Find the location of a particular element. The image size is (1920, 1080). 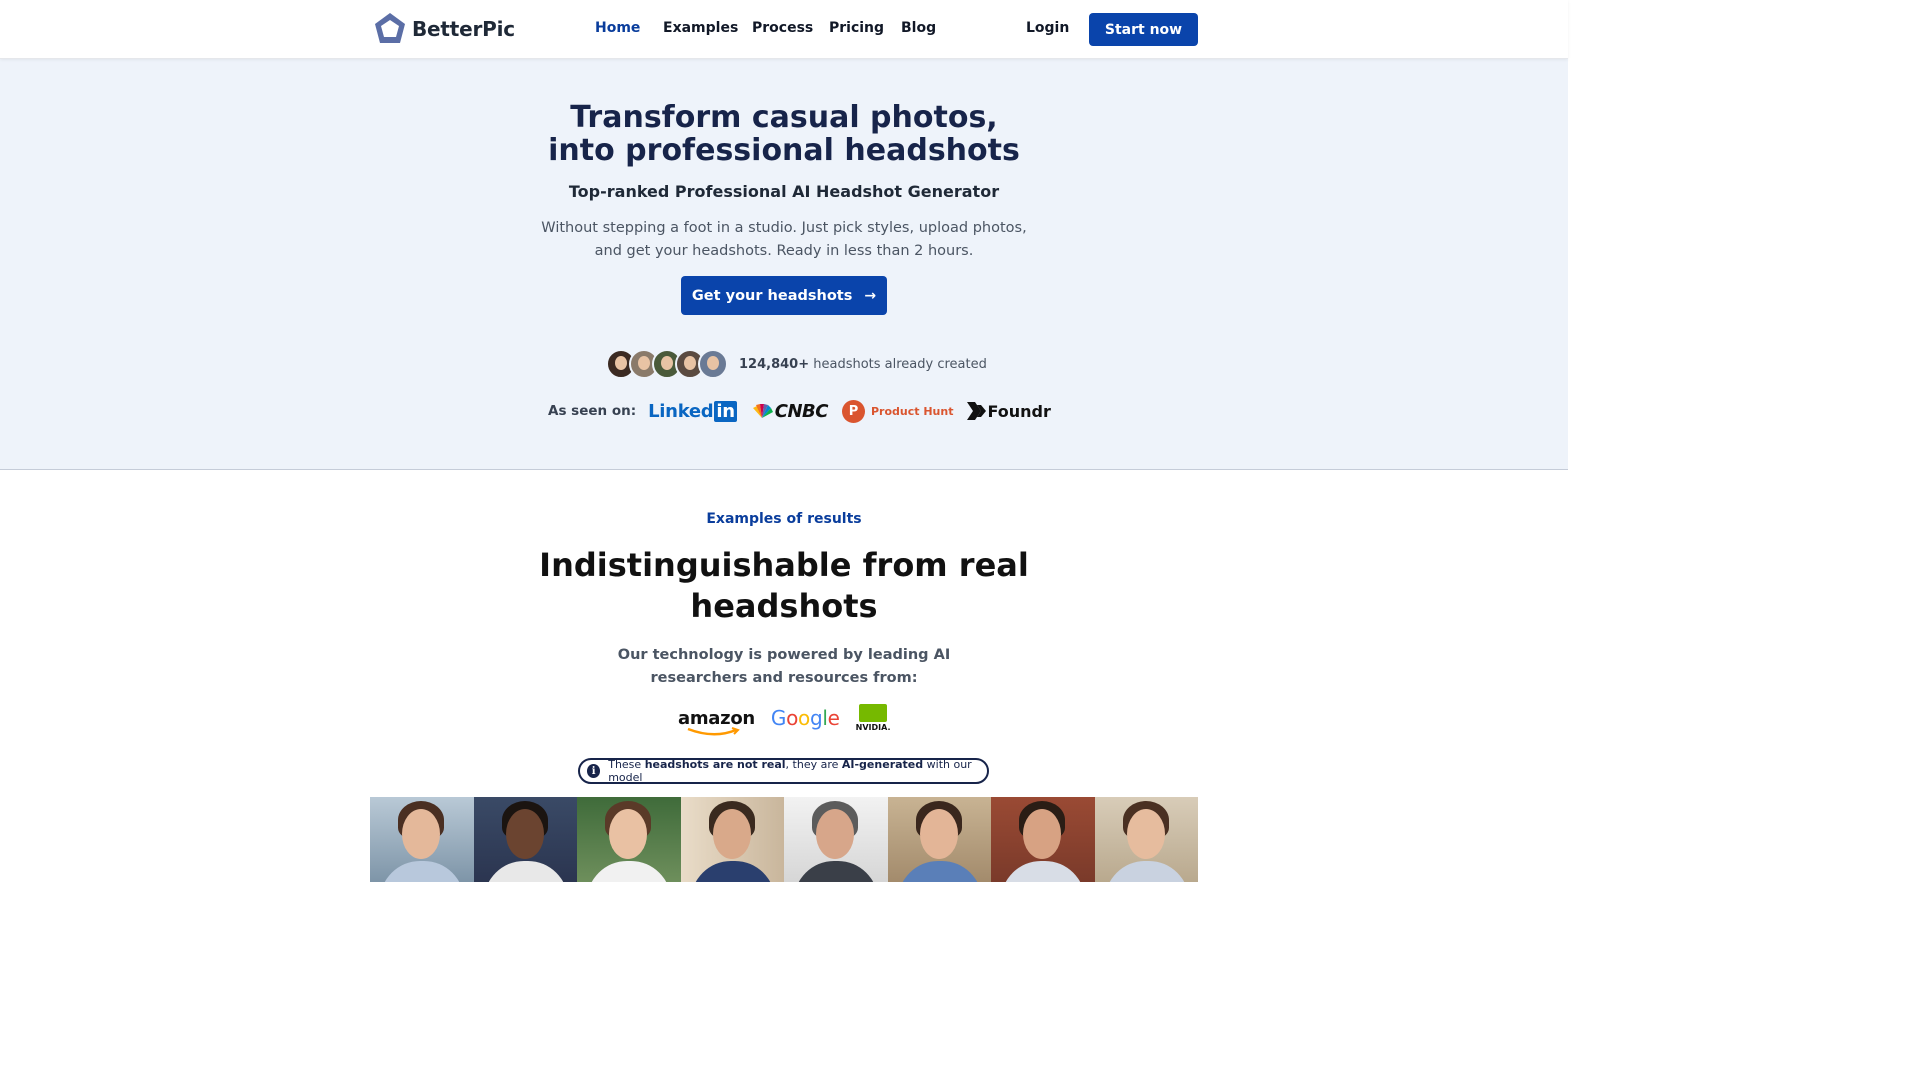

cnbc-logo: CNBC is located at coordinates (789, 411).